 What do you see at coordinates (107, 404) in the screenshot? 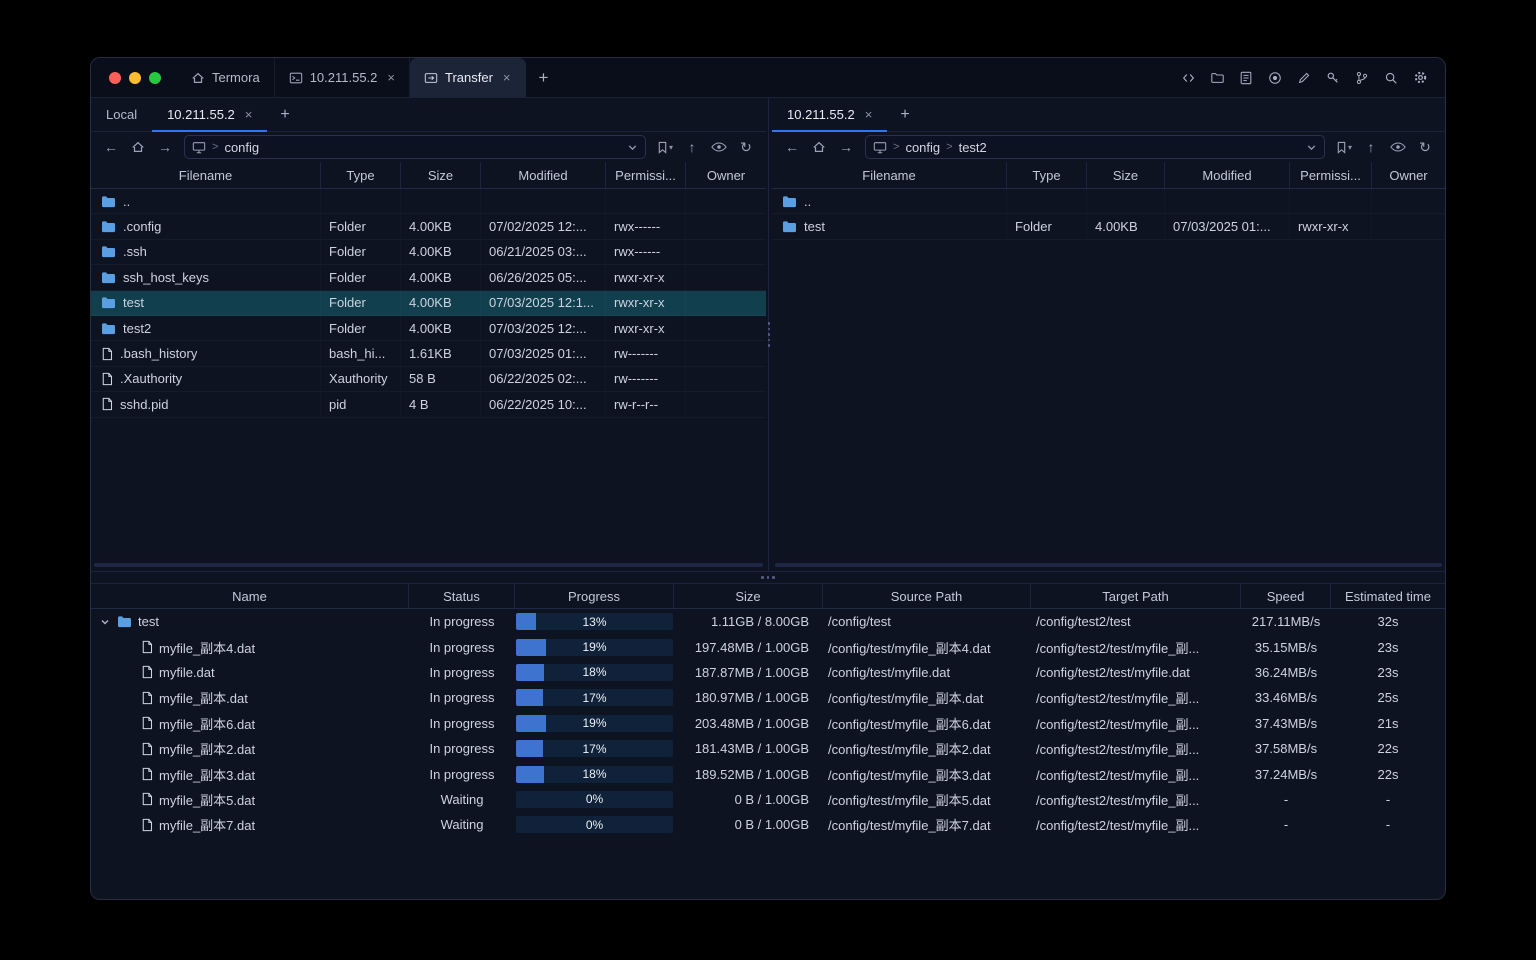
I see `file-icon` at bounding box center [107, 404].